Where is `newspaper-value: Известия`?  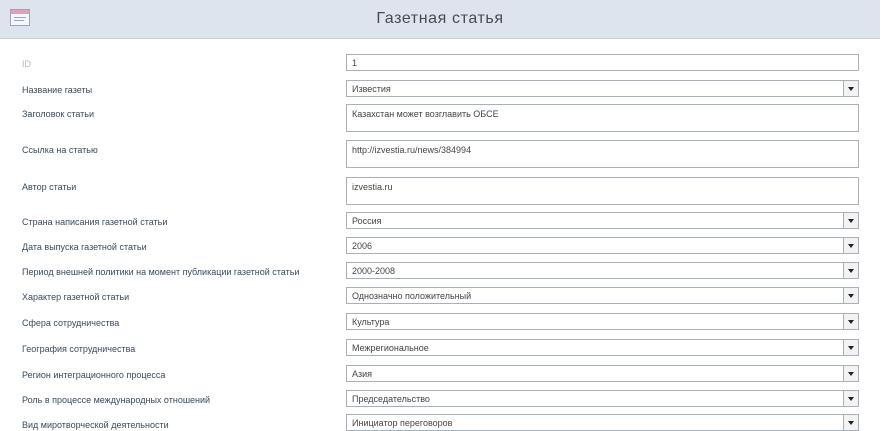
newspaper-value: Известия is located at coordinates (371, 89).